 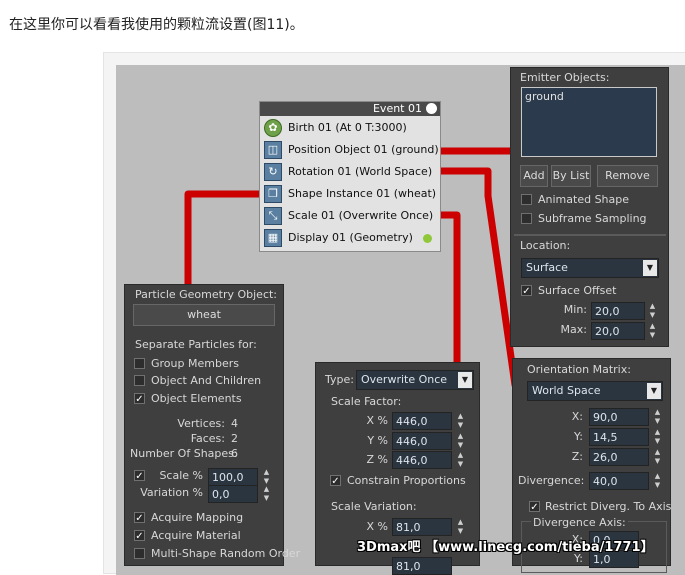 What do you see at coordinates (350, 128) in the screenshot?
I see `operator-birth: ✿ Birth 01 (At 0 T:3000)` at bounding box center [350, 128].